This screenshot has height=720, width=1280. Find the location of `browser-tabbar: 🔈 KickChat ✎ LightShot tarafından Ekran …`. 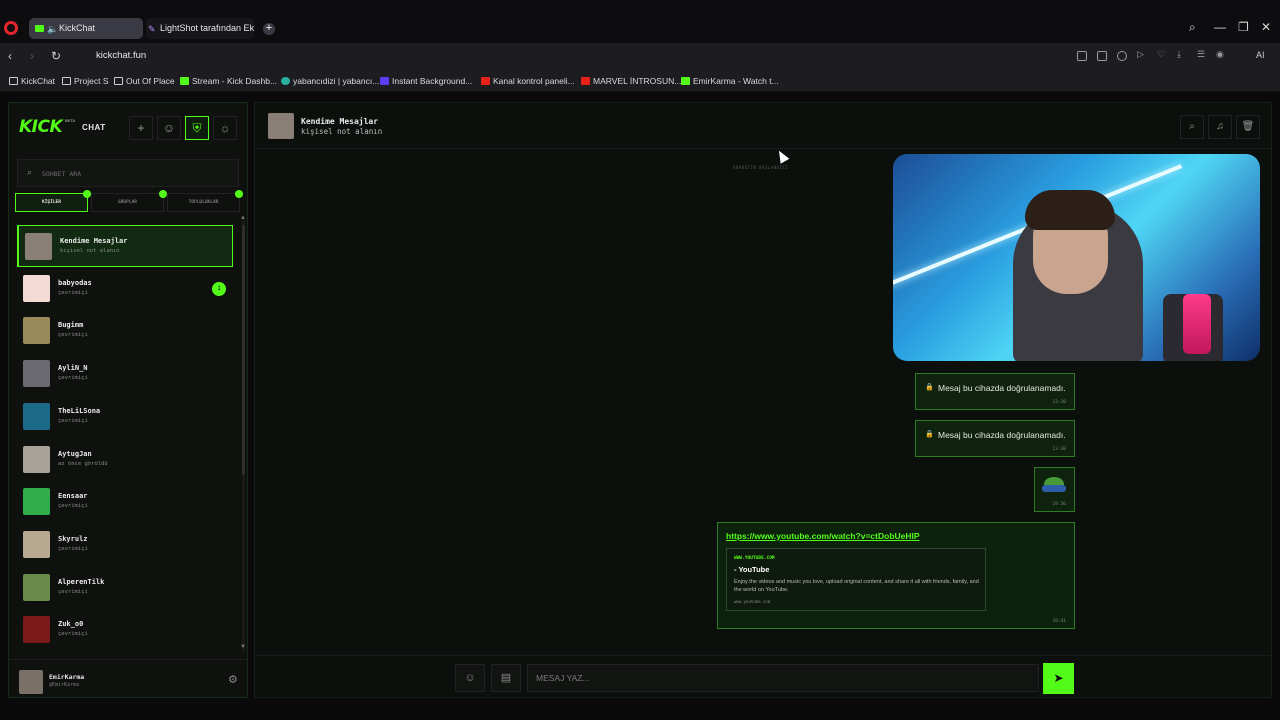

browser-tabbar: 🔈 KickChat ✎ LightShot tarafından Ekran … is located at coordinates (640, 21).